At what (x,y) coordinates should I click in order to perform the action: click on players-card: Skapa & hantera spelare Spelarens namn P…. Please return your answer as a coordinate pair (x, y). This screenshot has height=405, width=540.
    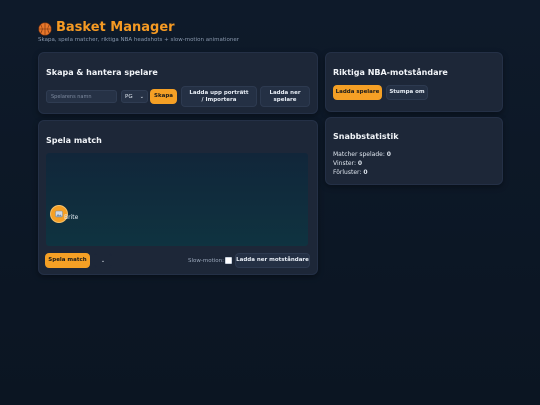
    Looking at the image, I should click on (178, 83).